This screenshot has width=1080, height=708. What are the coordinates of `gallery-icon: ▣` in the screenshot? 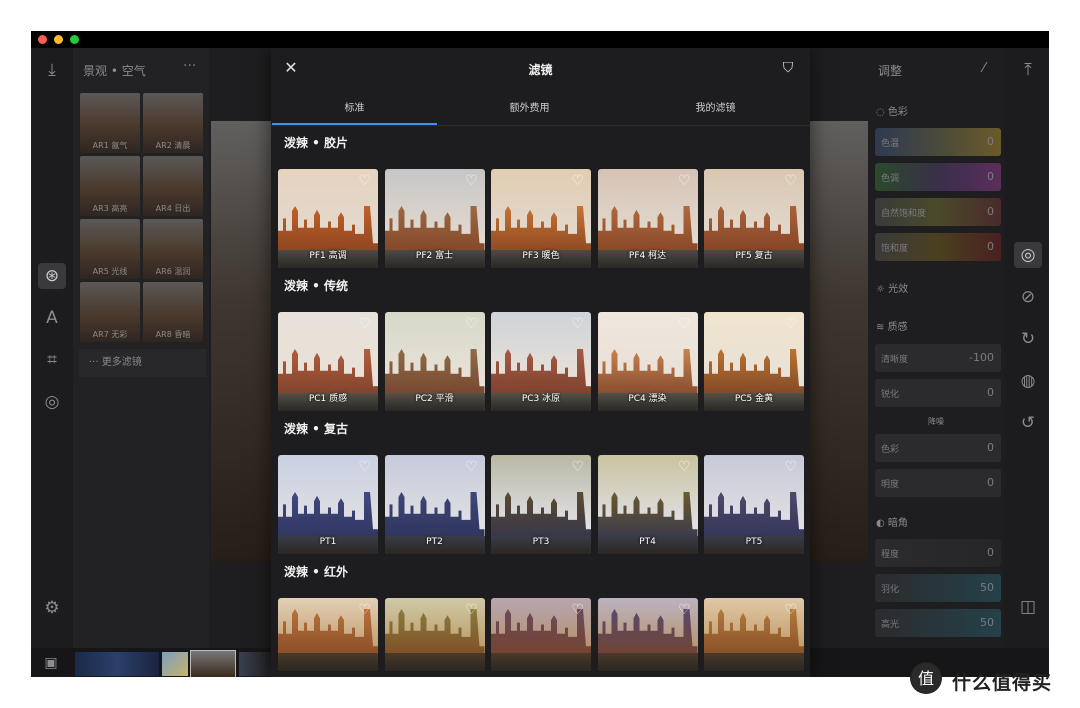 It's located at (51, 663).